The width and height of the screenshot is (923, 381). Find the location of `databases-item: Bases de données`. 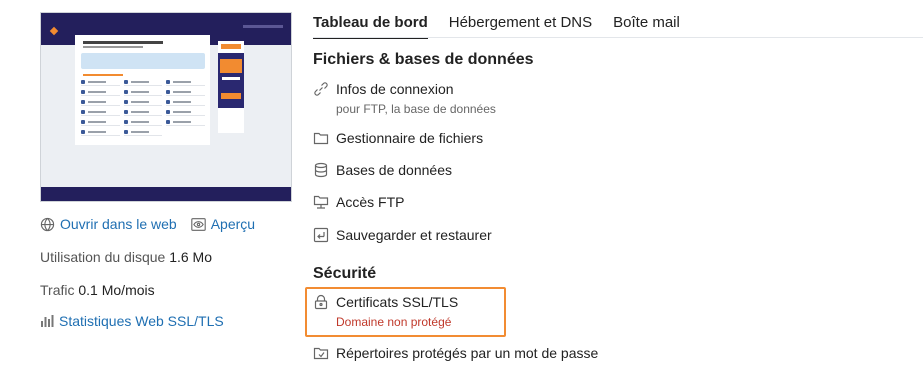

databases-item: Bases de données is located at coordinates (382, 170).